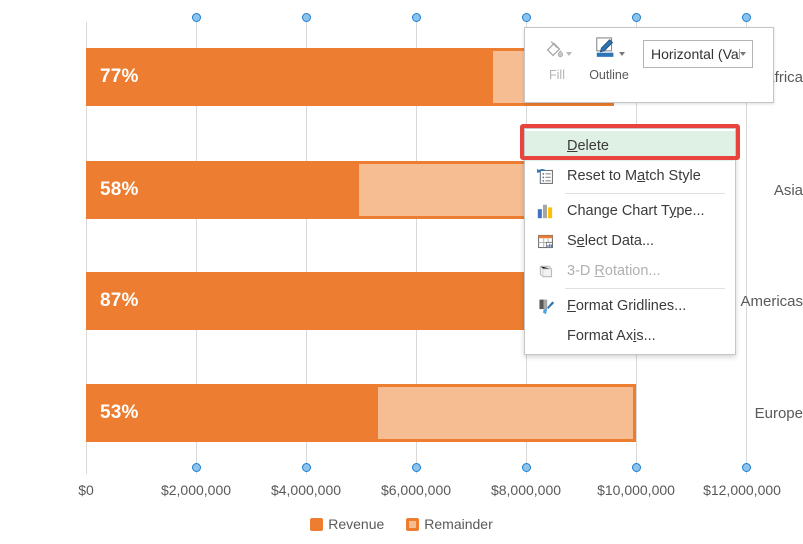  What do you see at coordinates (356, 524) in the screenshot?
I see `legend-label-revenue: Revenue` at bounding box center [356, 524].